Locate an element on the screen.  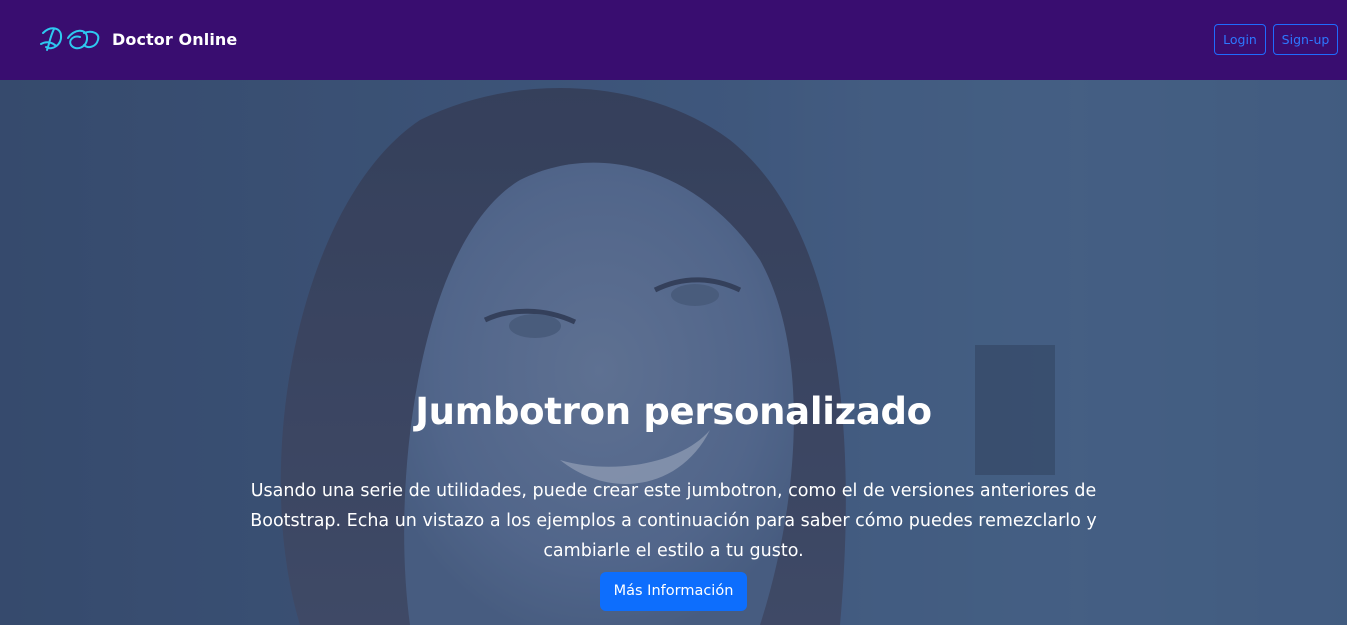
signup-button: Sign-up is located at coordinates (1305, 39).